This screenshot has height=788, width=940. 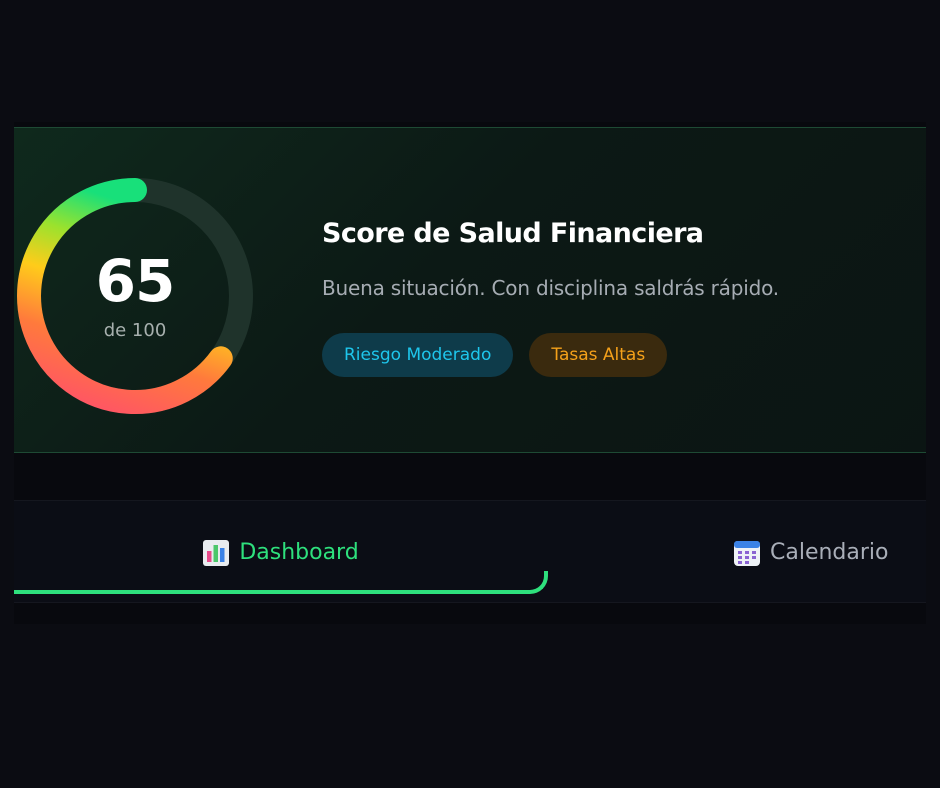 I want to click on tab-dashboard: Dashboard, so click(x=281, y=552).